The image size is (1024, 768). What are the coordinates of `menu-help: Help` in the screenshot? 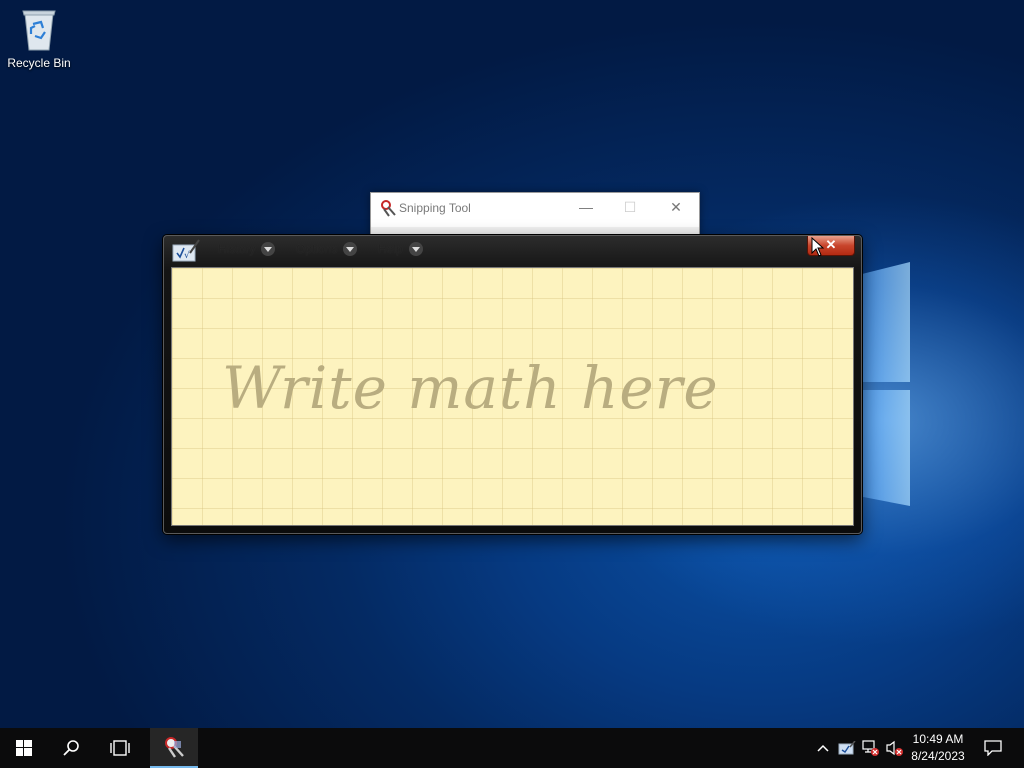 It's located at (400, 249).